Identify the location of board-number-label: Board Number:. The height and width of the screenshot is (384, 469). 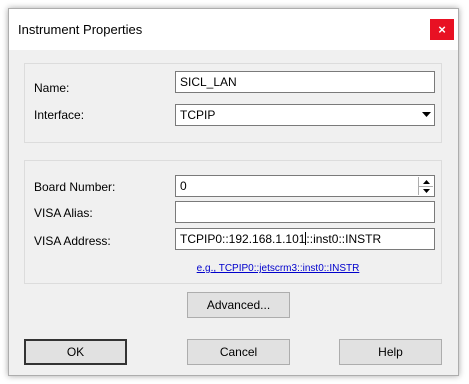
(75, 187).